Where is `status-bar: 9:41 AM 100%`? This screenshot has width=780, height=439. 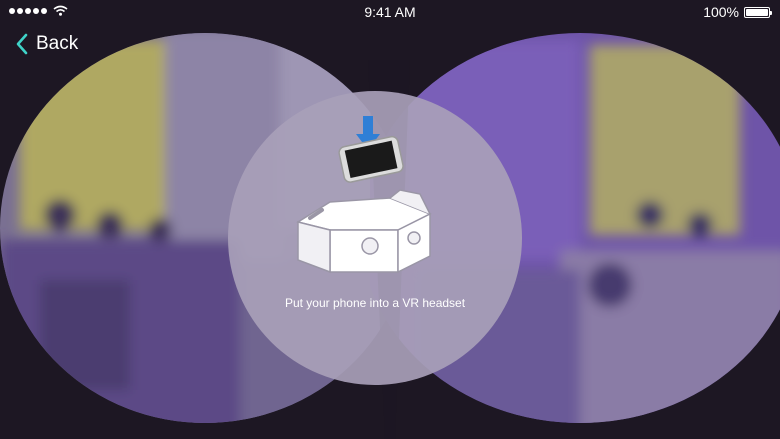 status-bar: 9:41 AM 100% is located at coordinates (390, 13).